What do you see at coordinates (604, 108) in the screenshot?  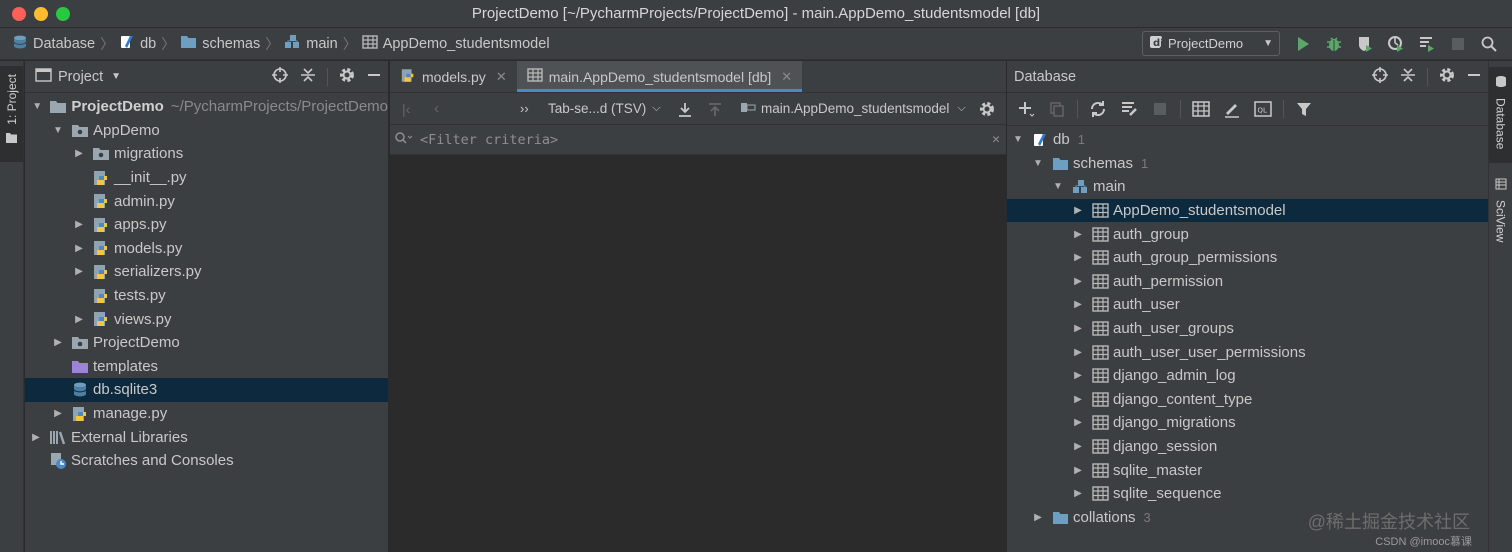 I see `export-format-select: Tab-se...d (TSV) ⌵` at bounding box center [604, 108].